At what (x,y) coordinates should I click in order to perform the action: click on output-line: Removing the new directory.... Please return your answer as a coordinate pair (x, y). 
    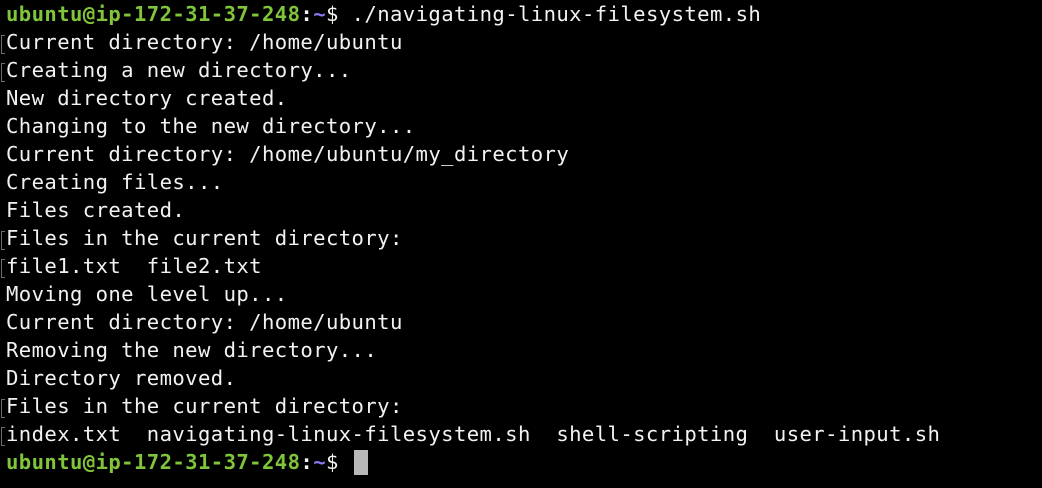
    Looking at the image, I should click on (192, 350).